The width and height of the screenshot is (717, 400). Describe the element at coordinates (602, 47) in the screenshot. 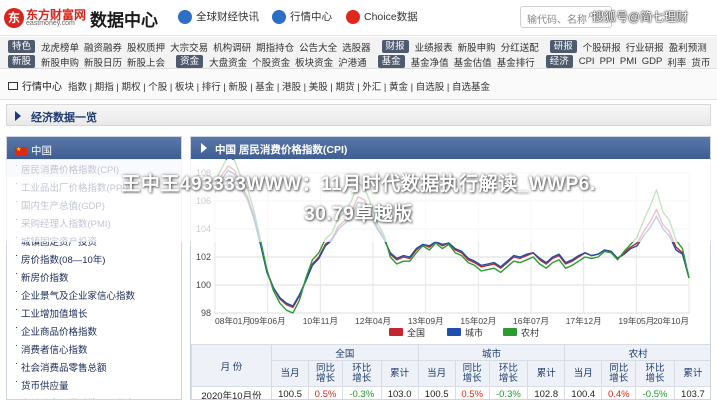

I see `menu-item: 个股研报` at that location.